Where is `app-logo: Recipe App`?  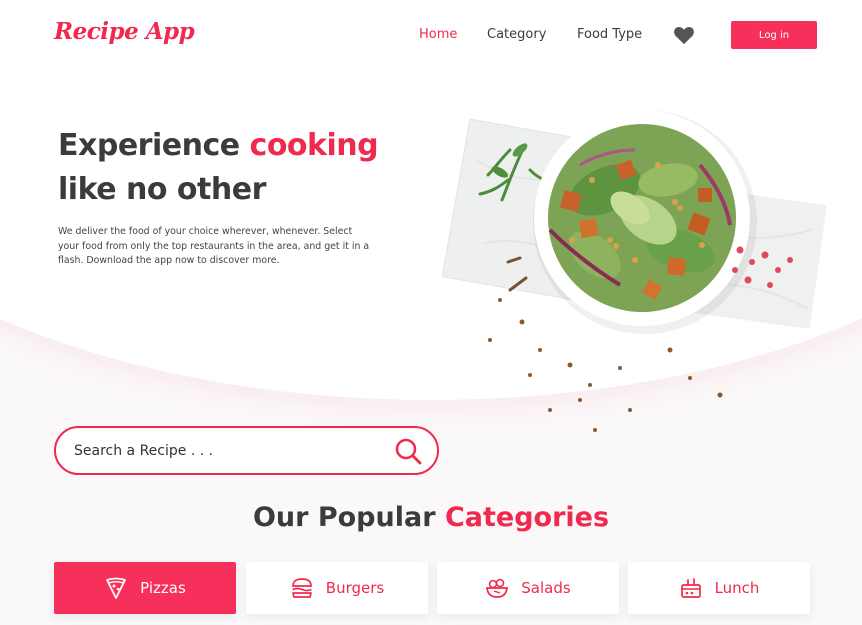 app-logo: Recipe App is located at coordinates (124, 31).